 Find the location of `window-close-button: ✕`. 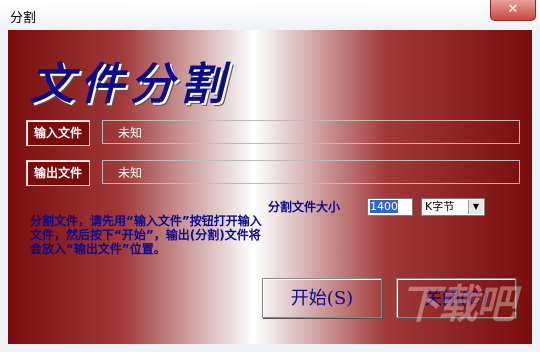

window-close-button: ✕ is located at coordinates (513, 10).